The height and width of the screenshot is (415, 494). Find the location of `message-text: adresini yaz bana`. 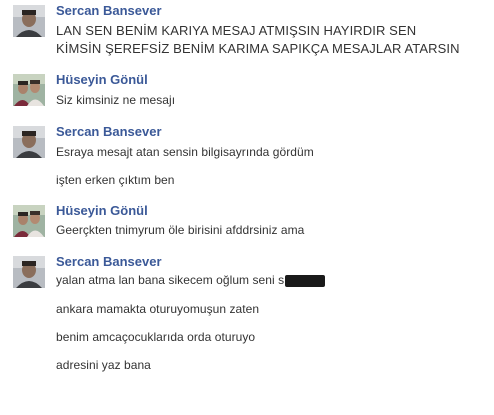

message-text: adresini yaz bana is located at coordinates (103, 365).